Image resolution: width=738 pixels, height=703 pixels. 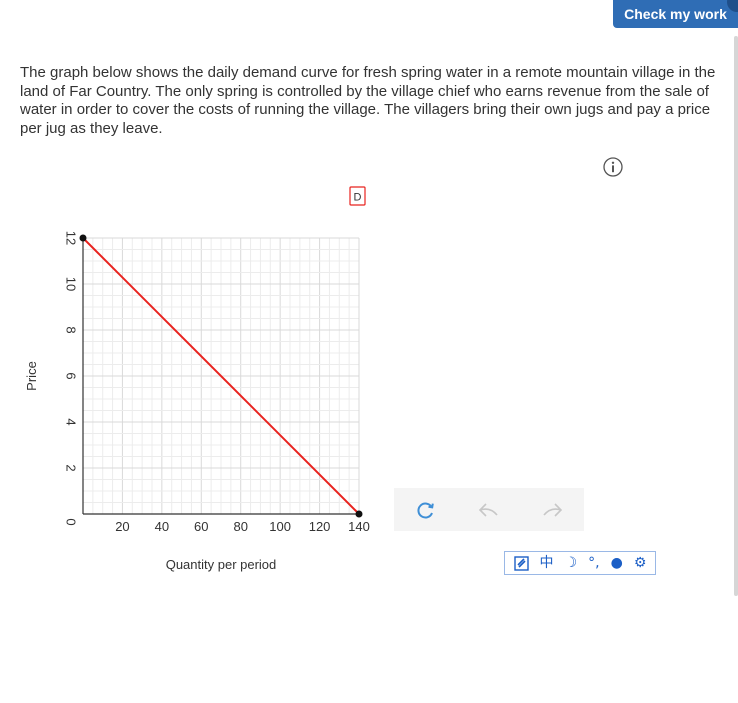 I want to click on y-tick-label: 12, so click(x=71, y=238).